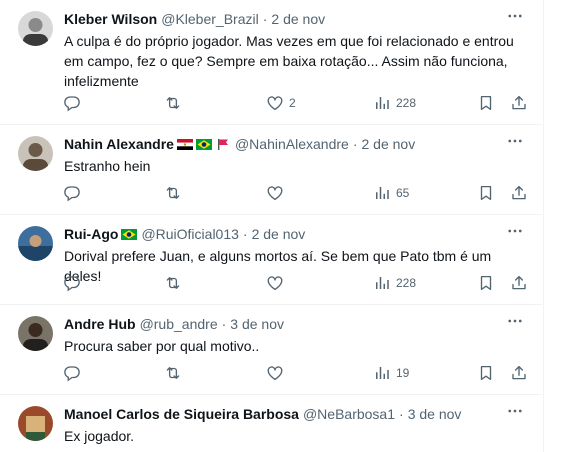 The width and height of the screenshot is (566, 452). Describe the element at coordinates (406, 103) in the screenshot. I see `view-count: 228` at that location.